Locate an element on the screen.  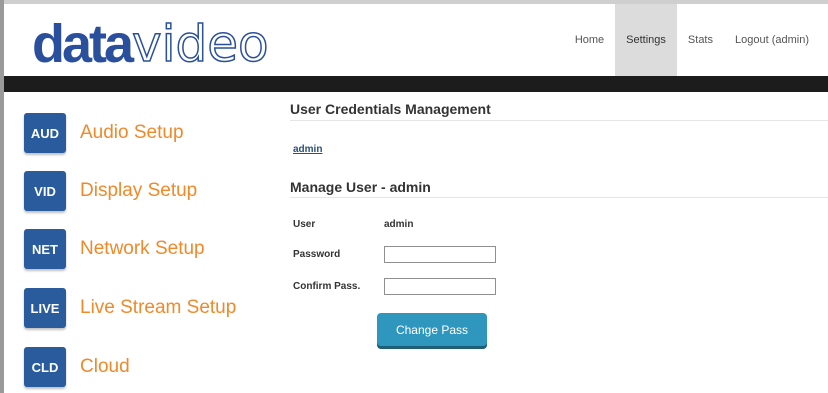
sidebar-item-live-stream-setup: LIVE Live Stream Setup is located at coordinates (130, 308).